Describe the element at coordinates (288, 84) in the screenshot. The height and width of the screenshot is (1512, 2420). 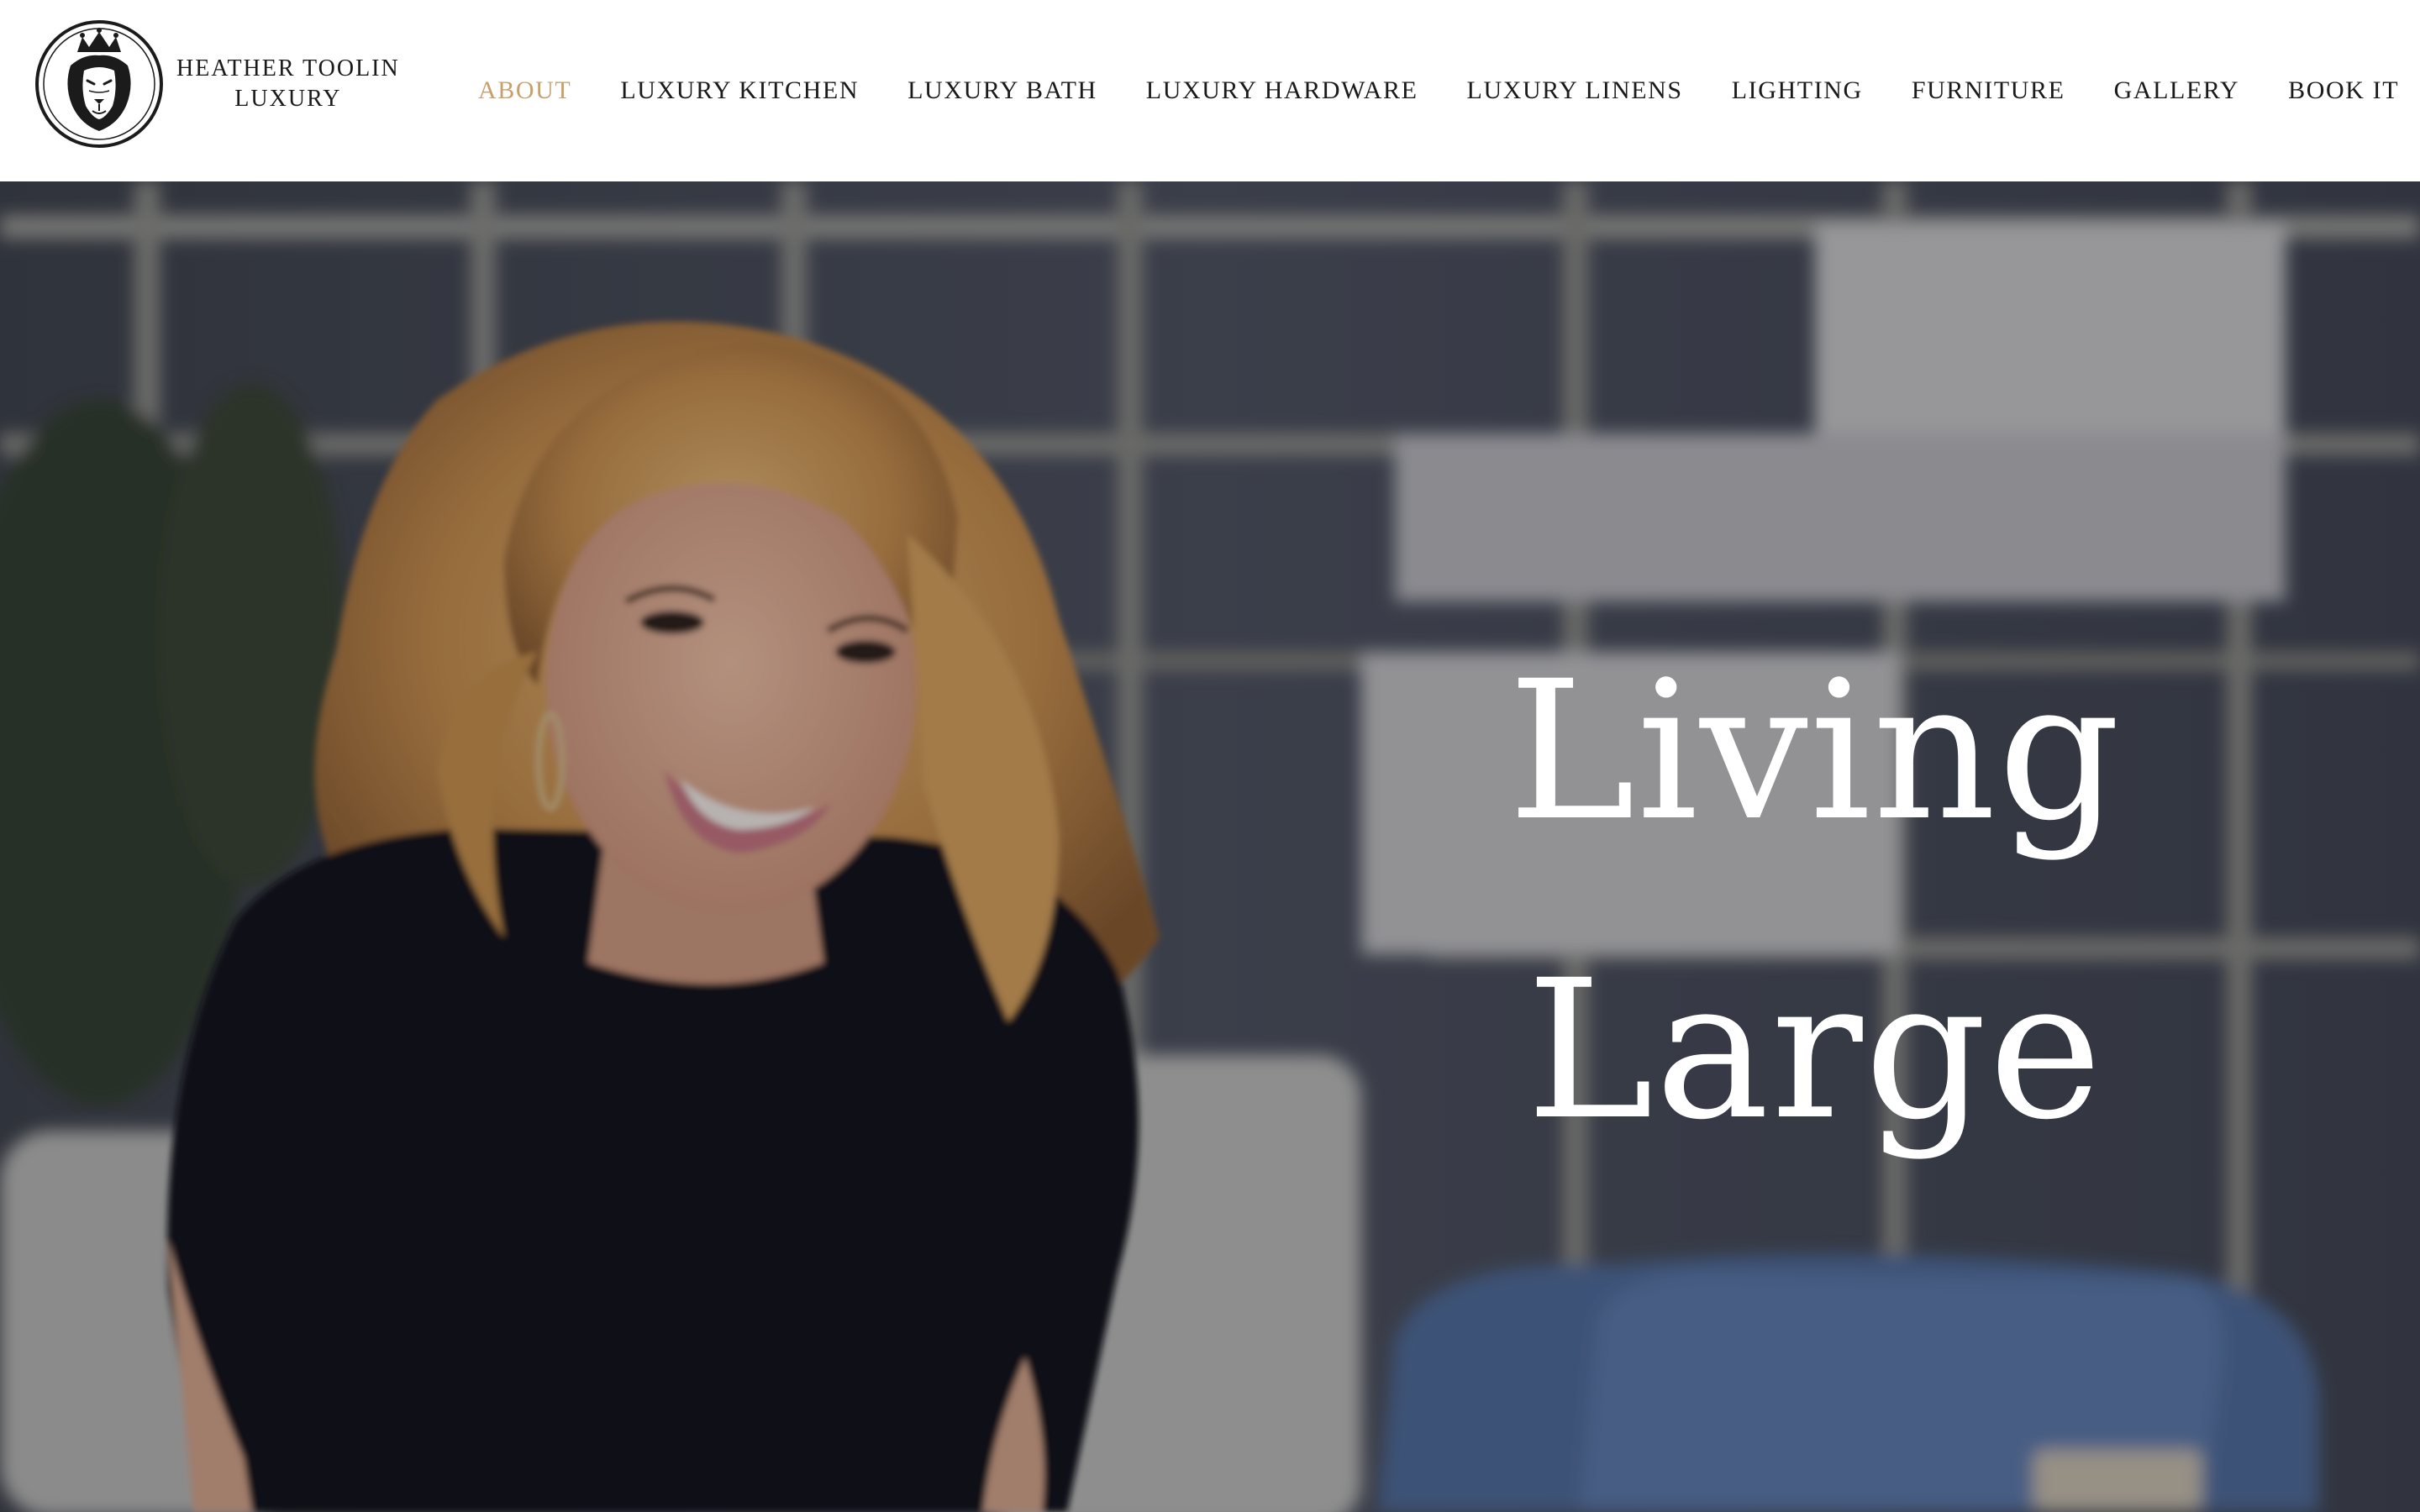
I see `brand-name: HEATHER TOOLIN LUXURY` at that location.